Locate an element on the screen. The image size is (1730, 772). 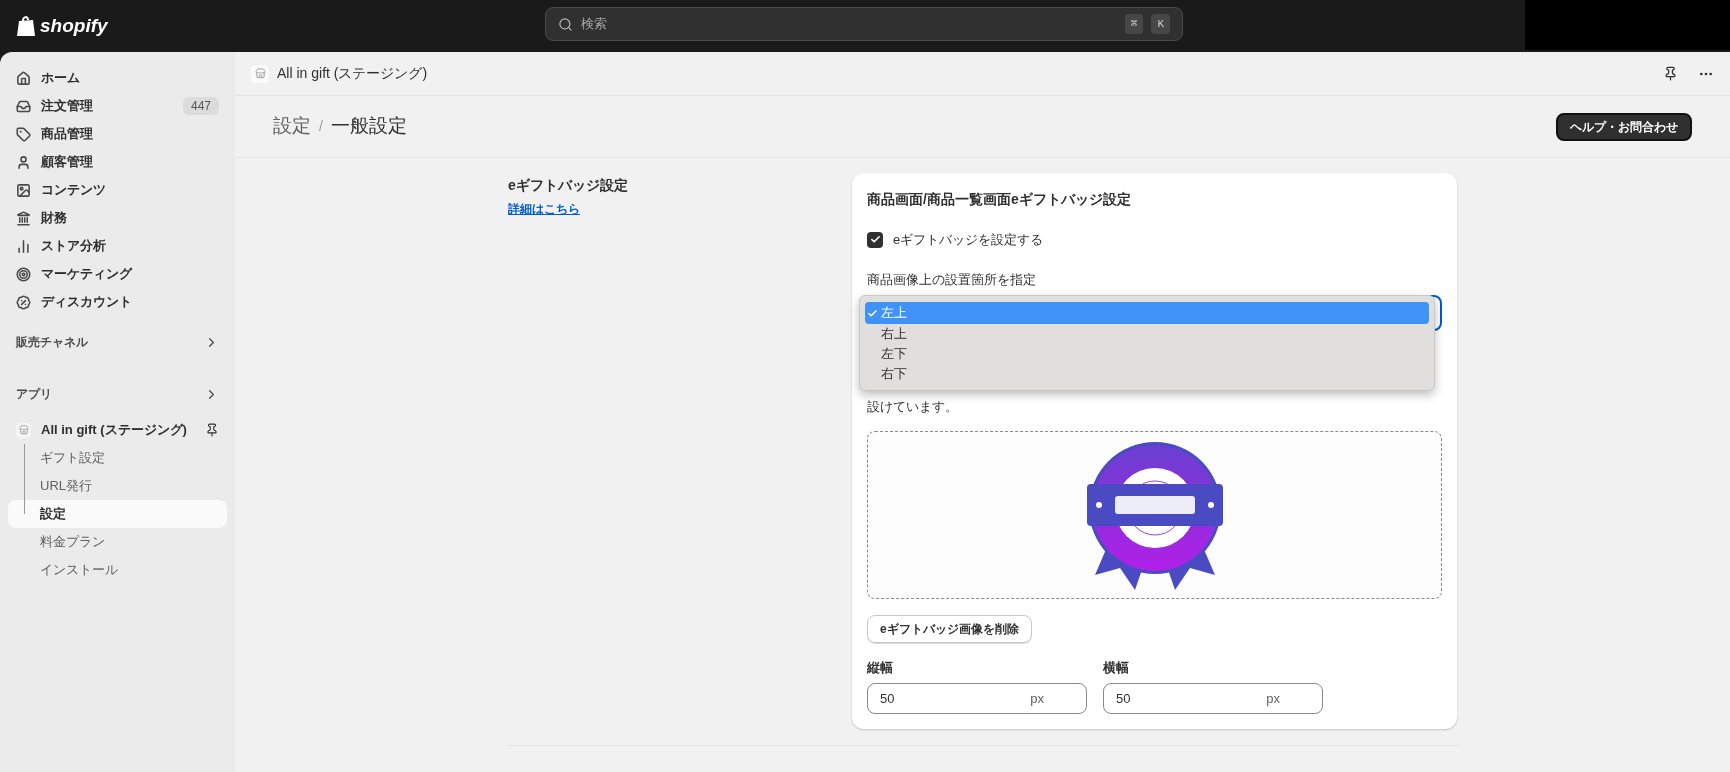
field-label: 縦幅 is located at coordinates (880, 667).